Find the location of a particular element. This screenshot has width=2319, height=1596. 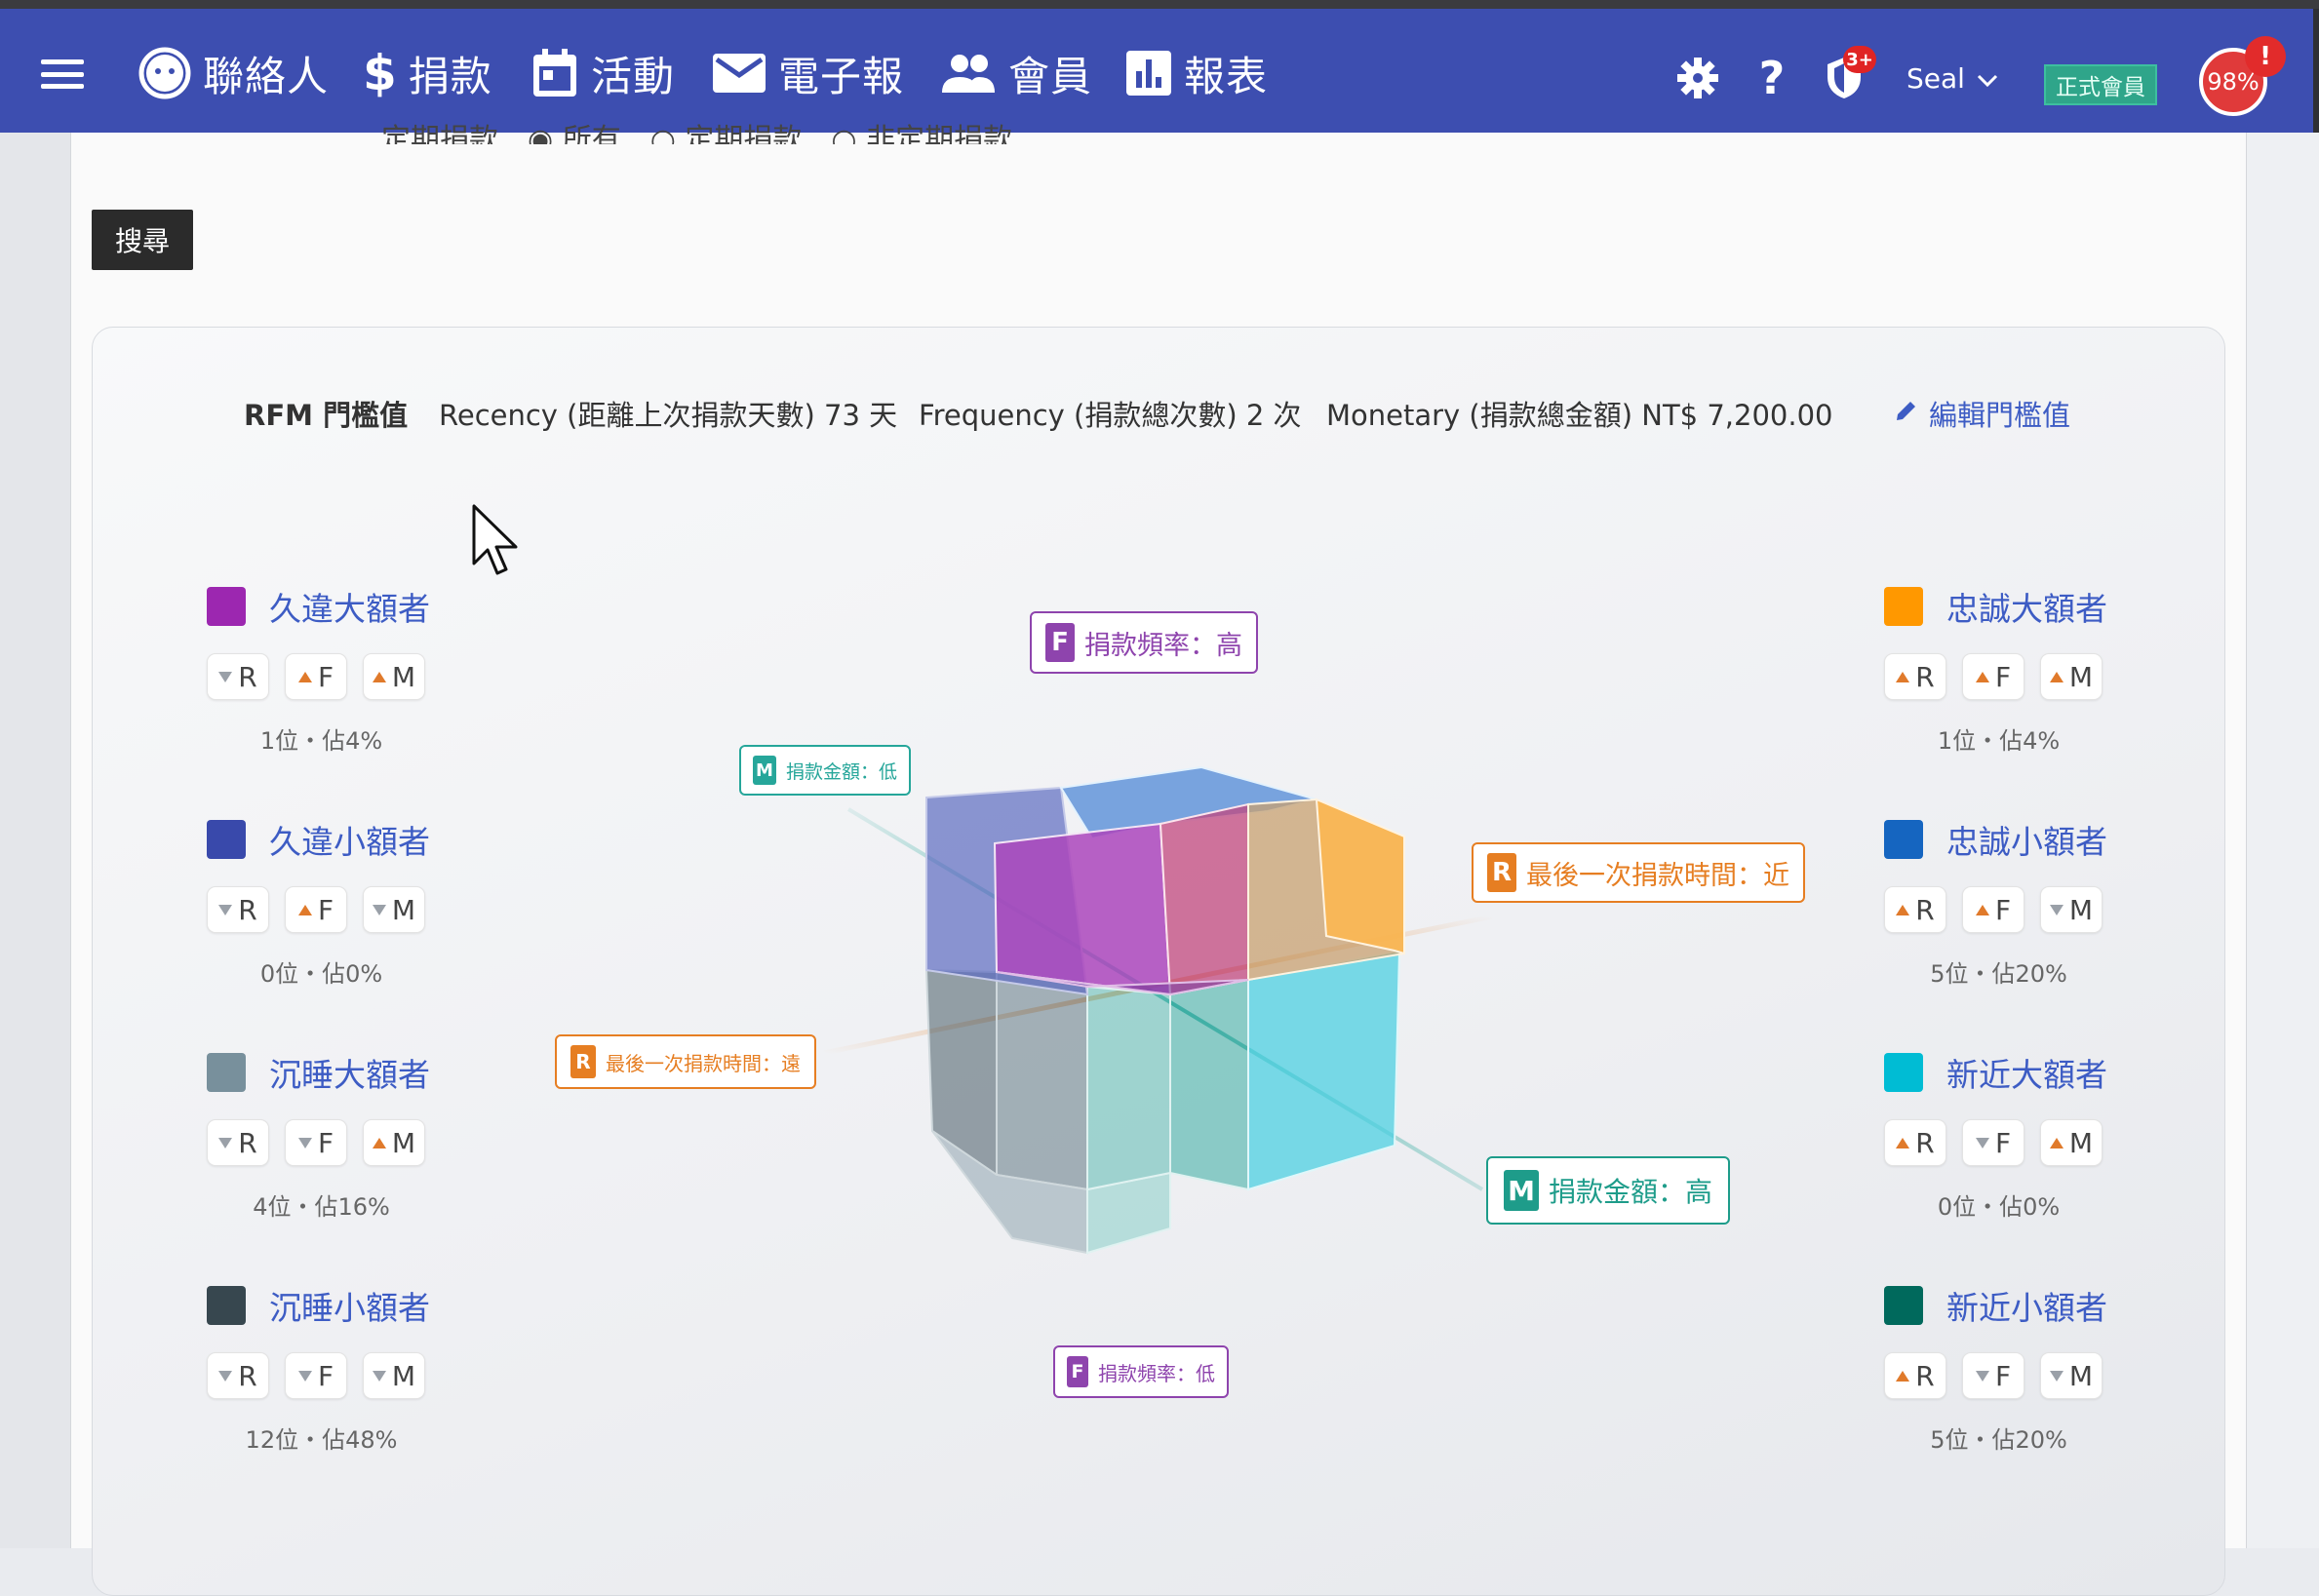

rfm-chip-letter: R is located at coordinates (247, 677).